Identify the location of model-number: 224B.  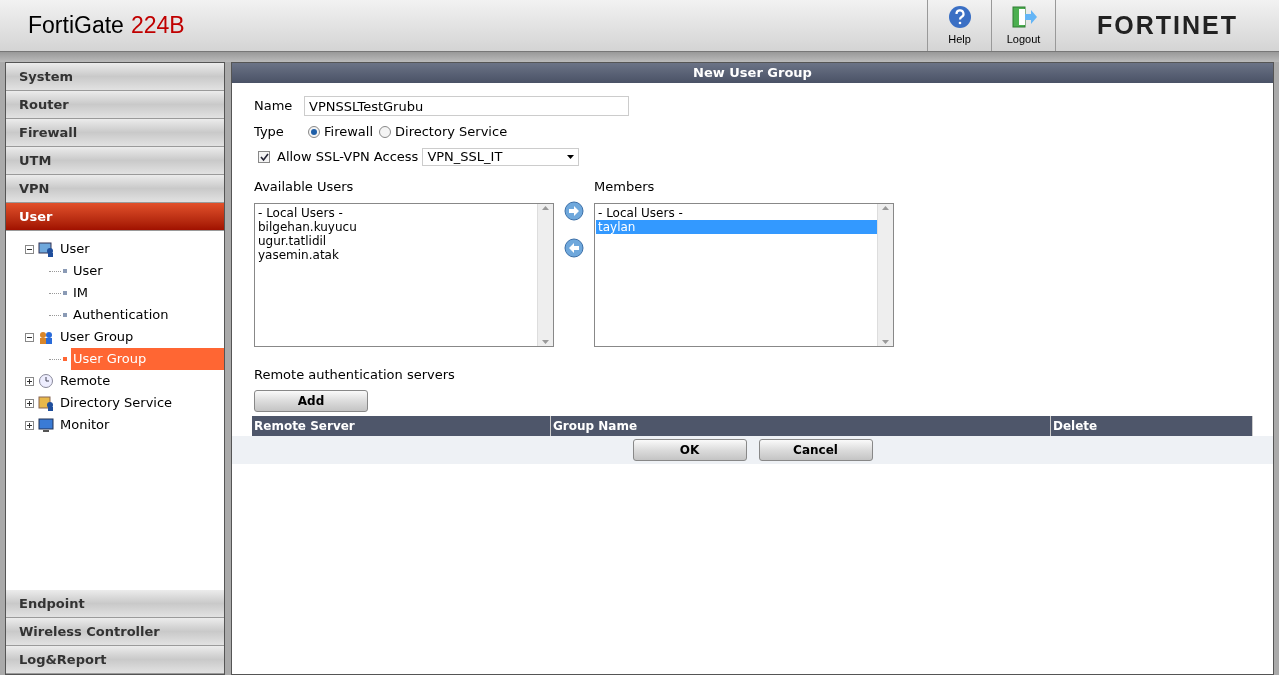
(157, 26).